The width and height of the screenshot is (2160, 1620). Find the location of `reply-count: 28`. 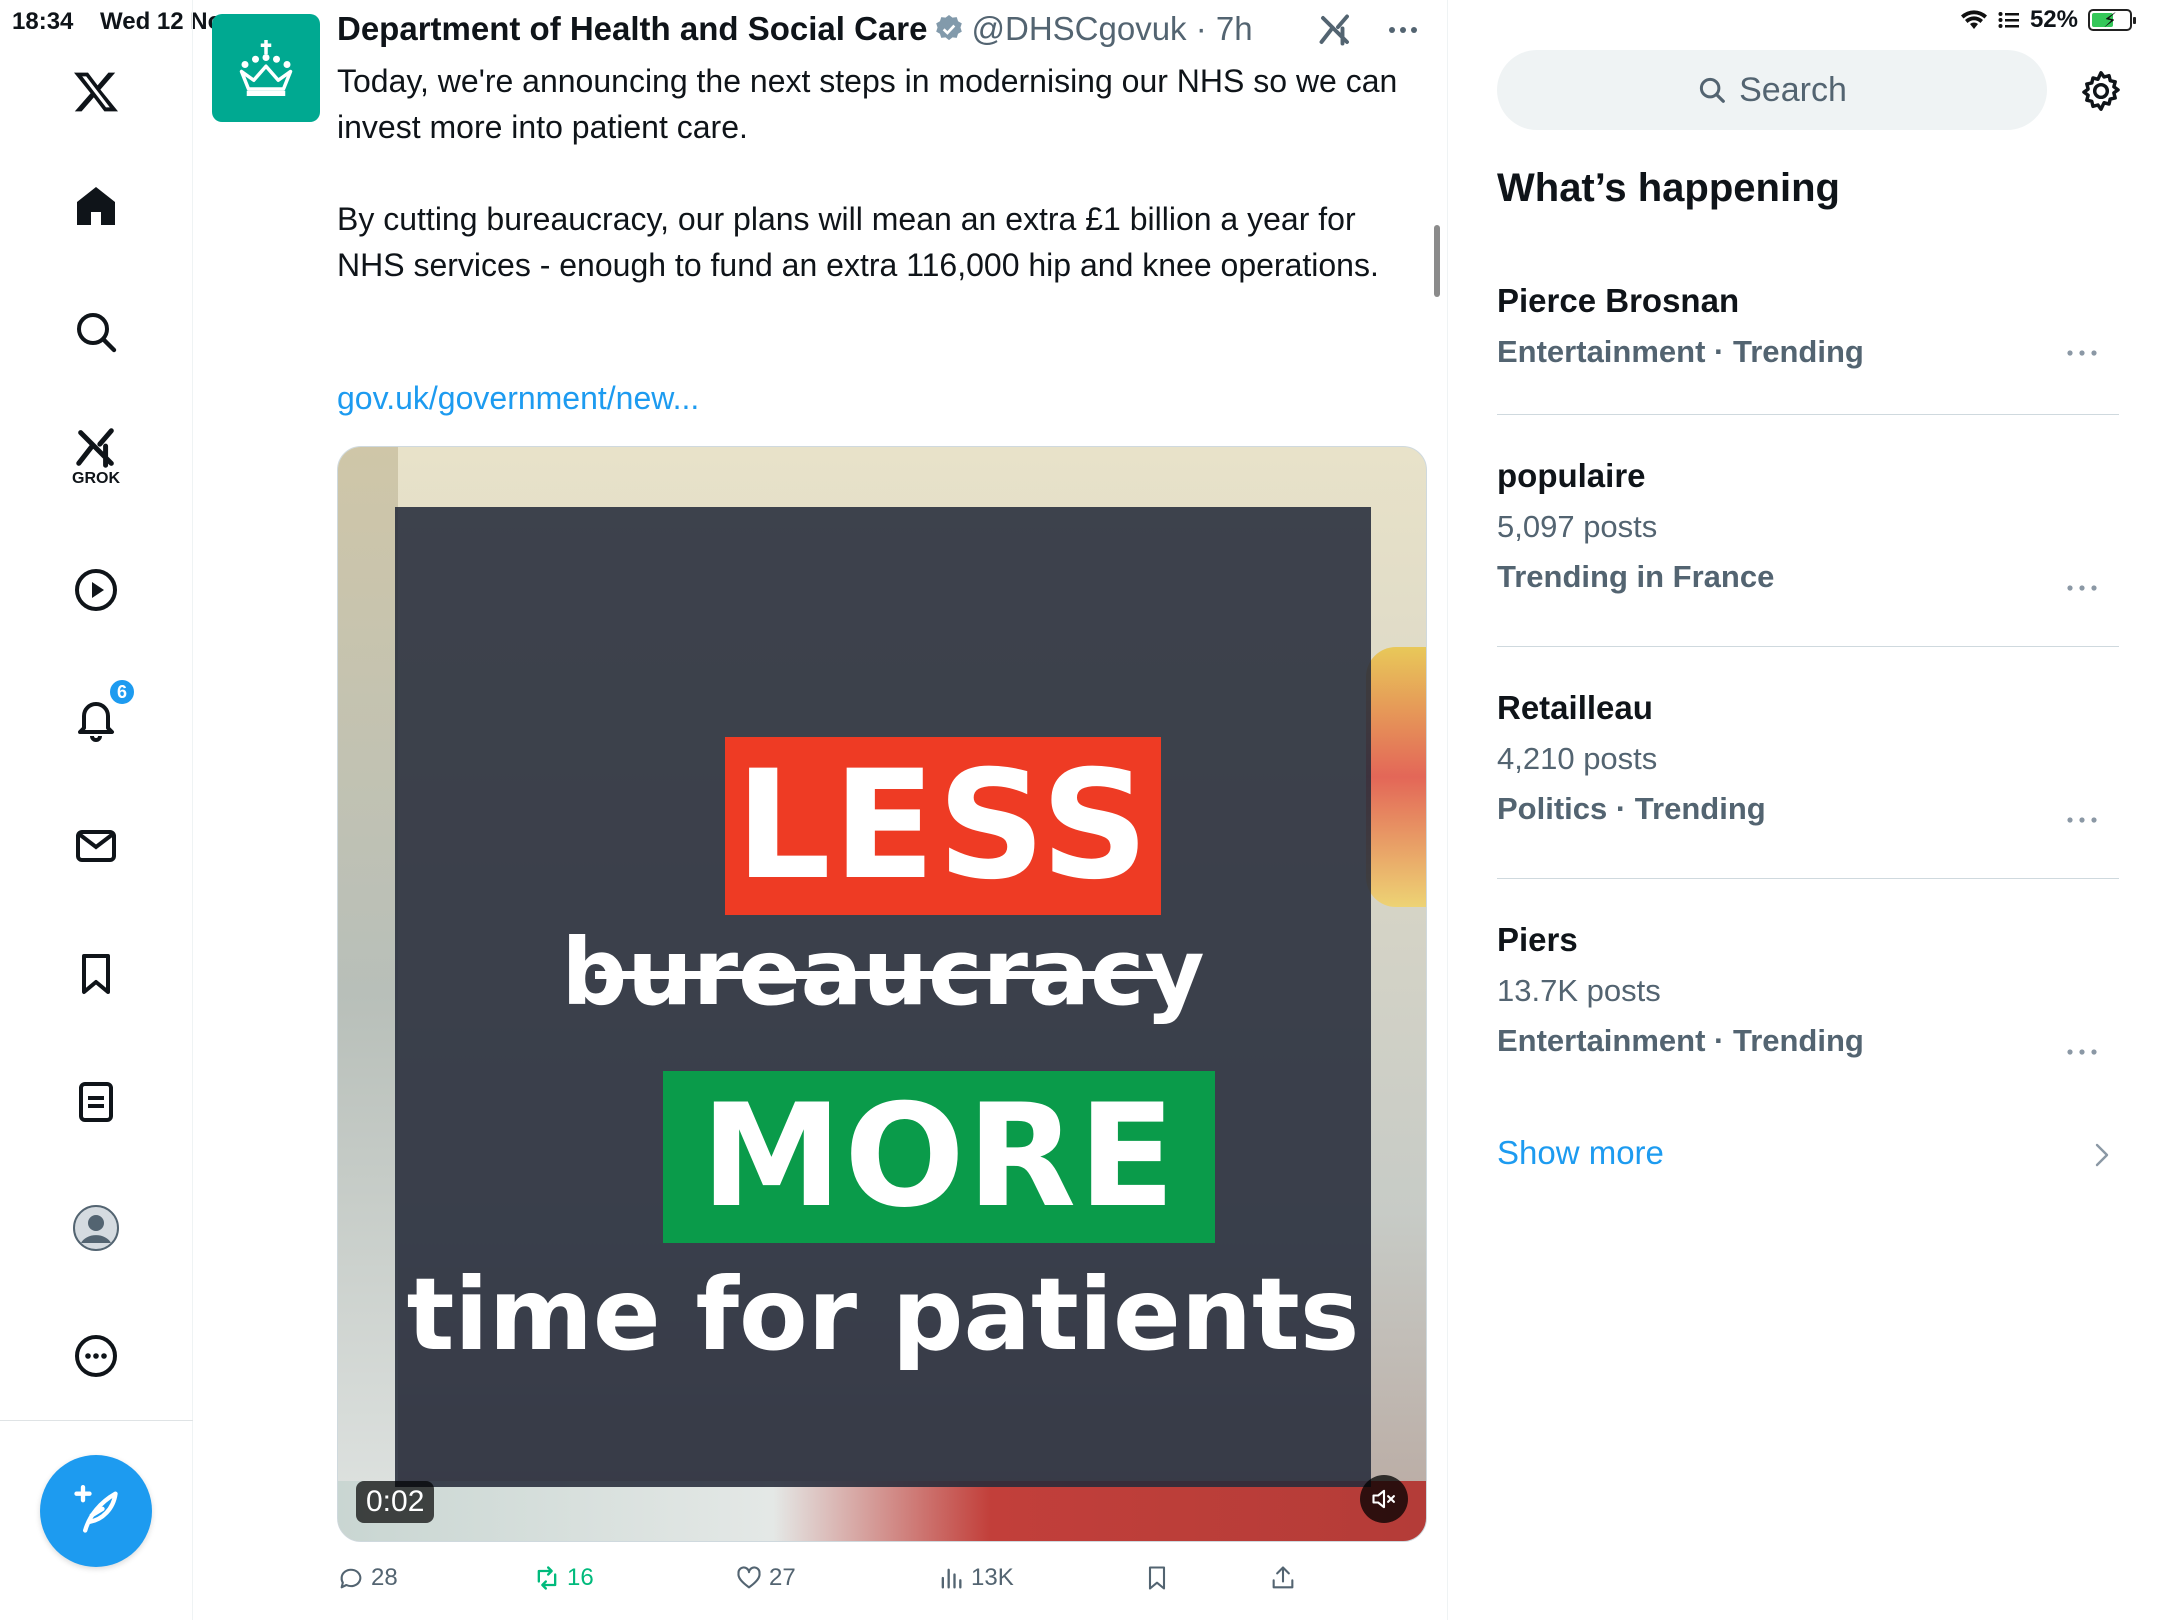

reply-count: 28 is located at coordinates (384, 1577).